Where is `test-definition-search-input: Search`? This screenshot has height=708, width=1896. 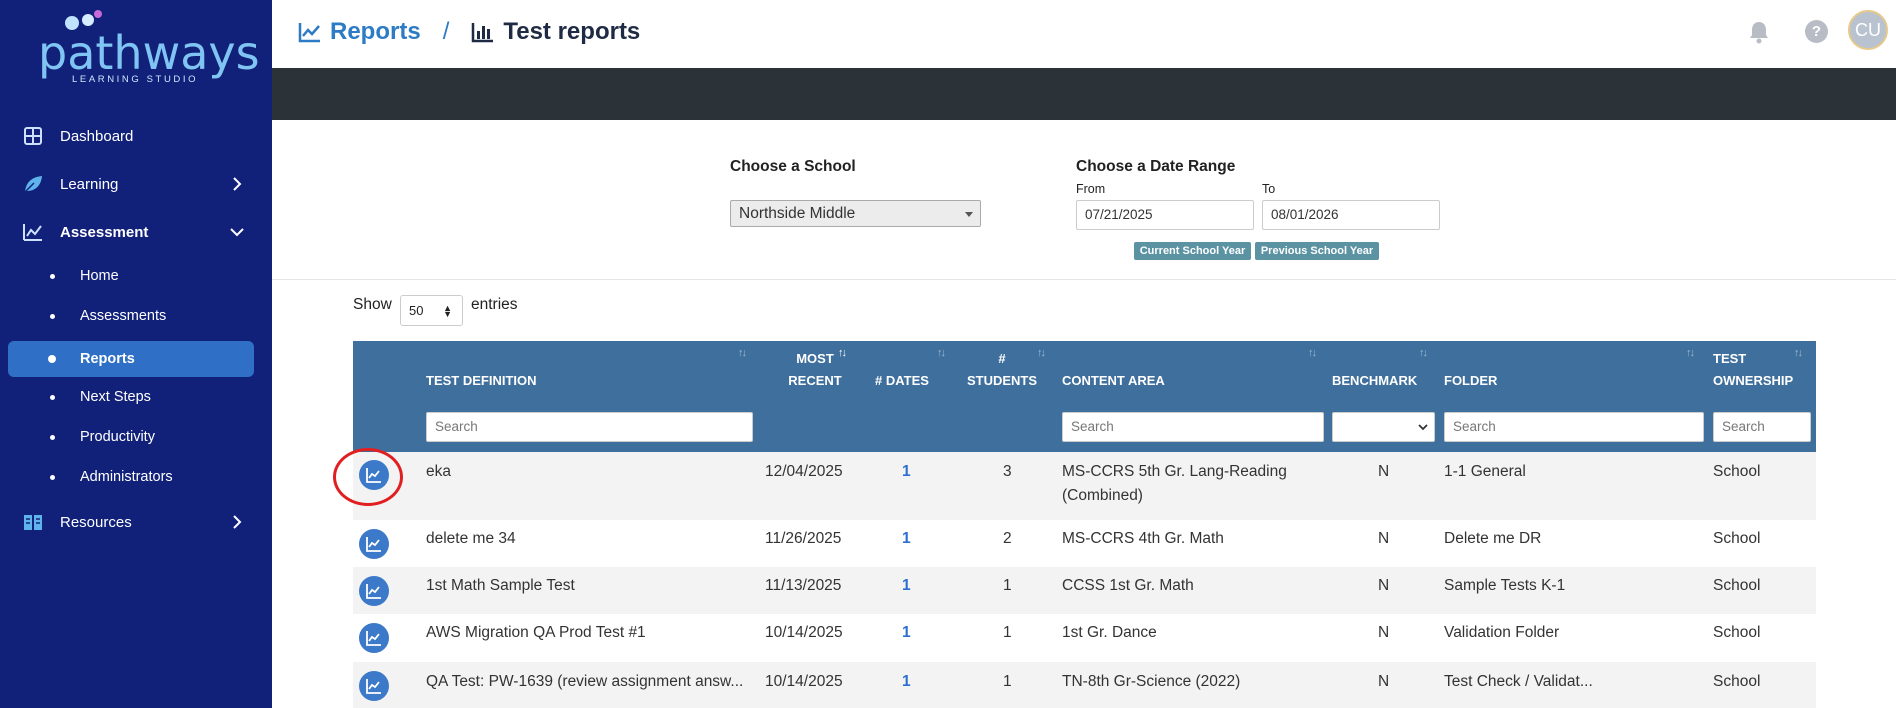 test-definition-search-input: Search is located at coordinates (589, 427).